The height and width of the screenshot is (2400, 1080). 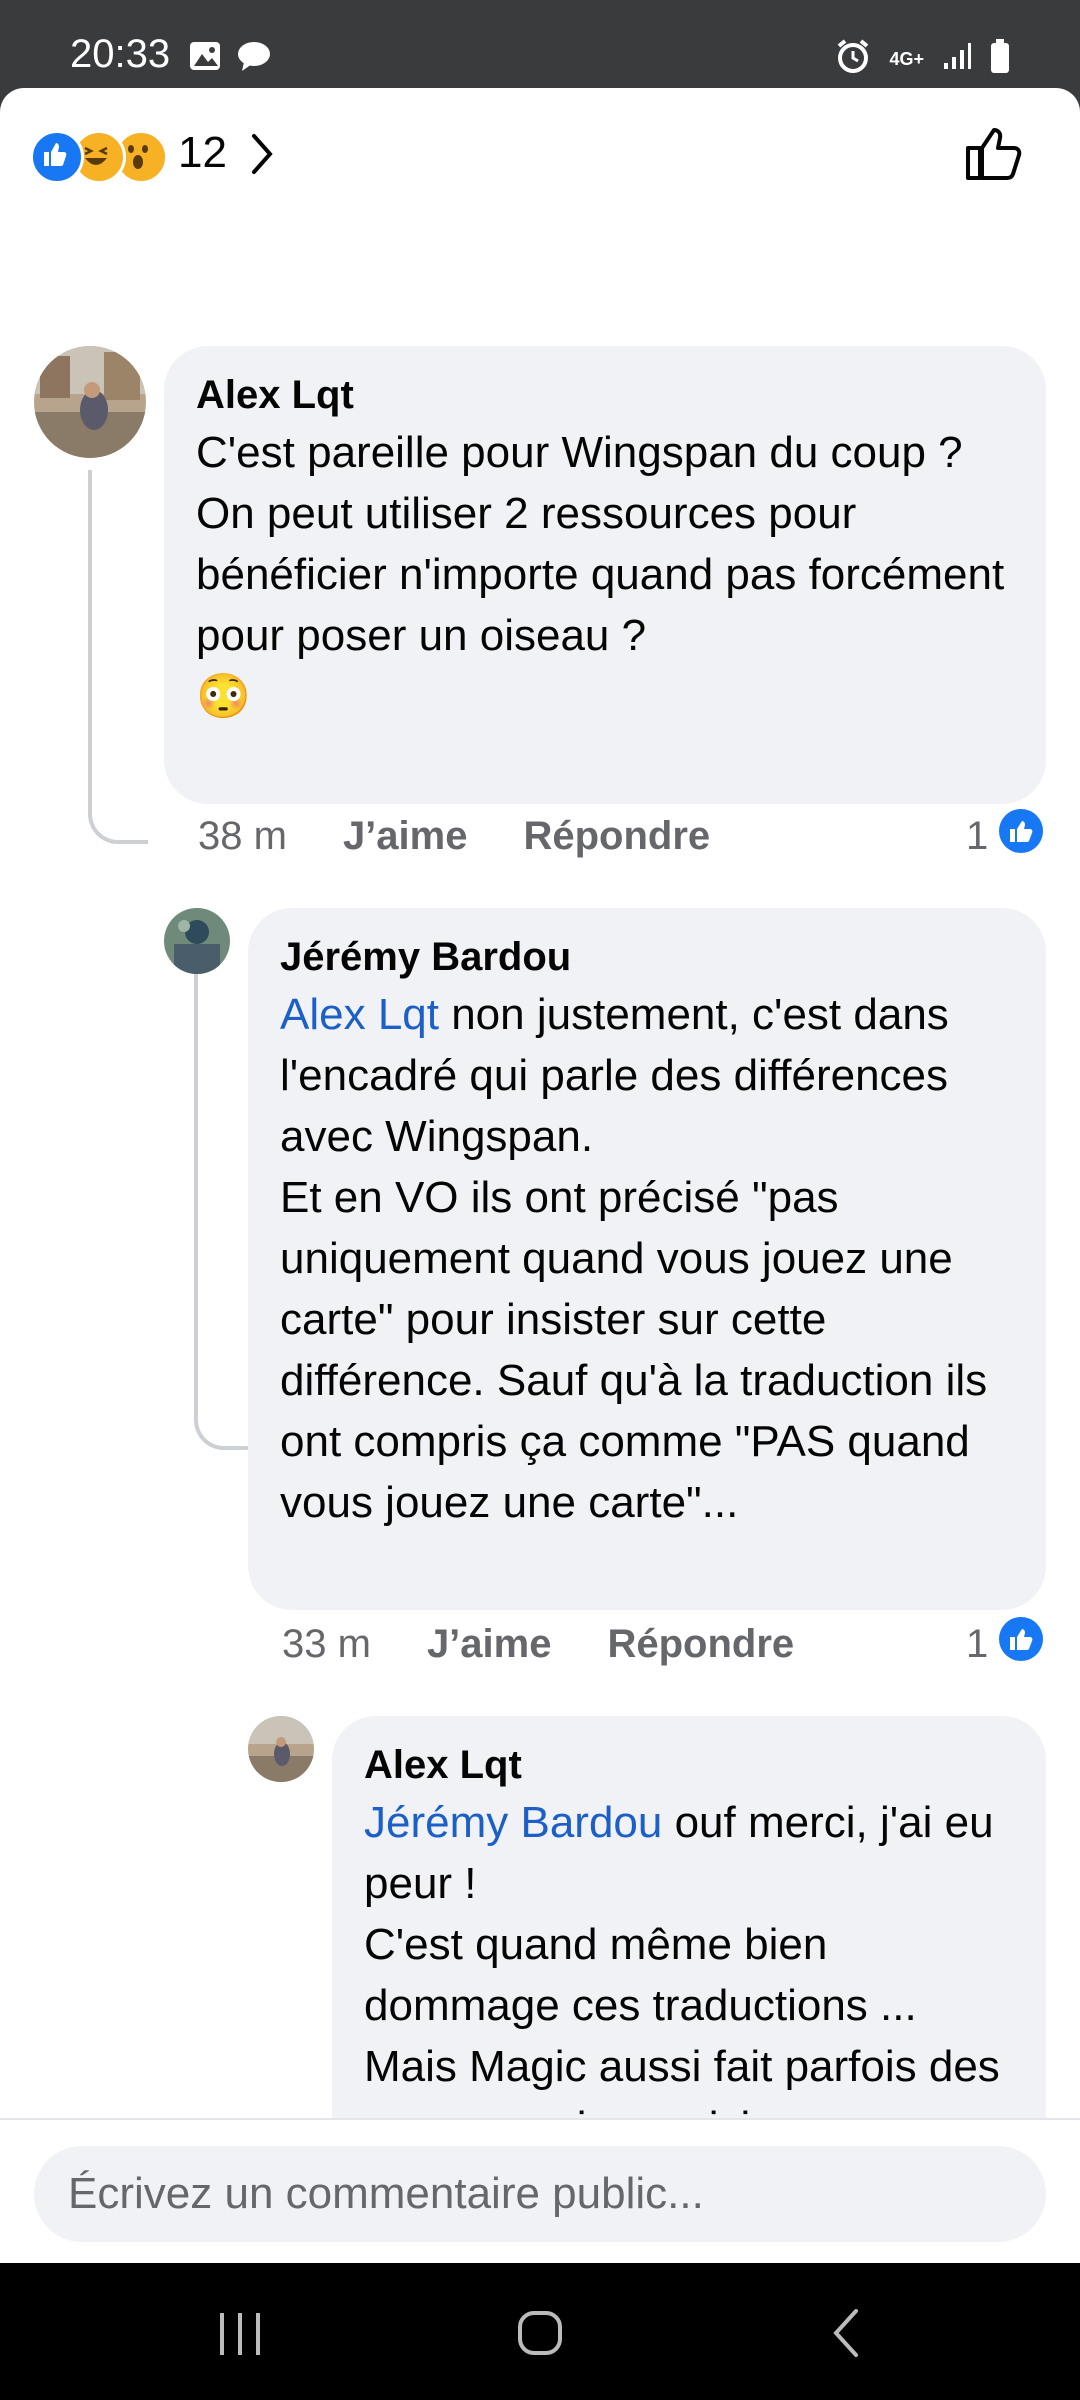 I want to click on flushed-emoji: 😳, so click(x=223, y=696).